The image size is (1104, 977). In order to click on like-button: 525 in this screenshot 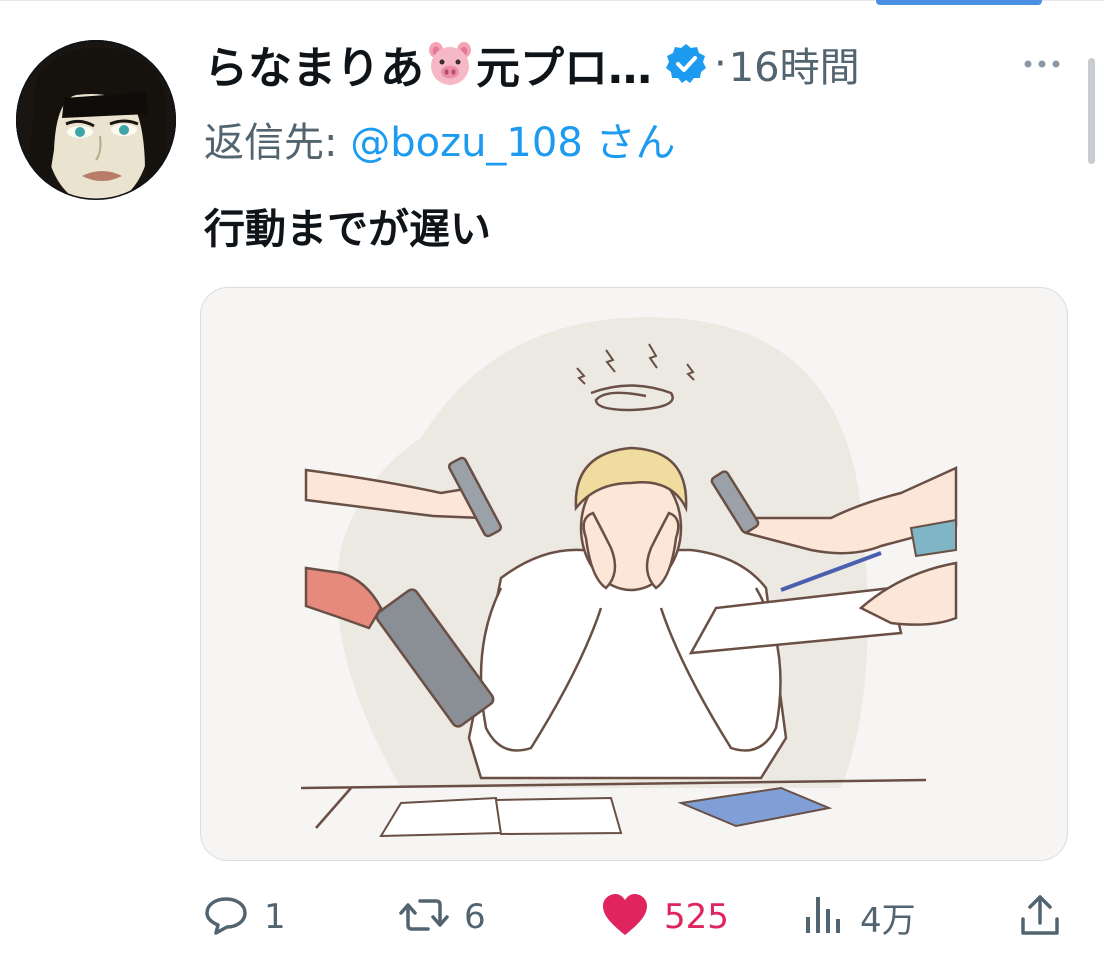, I will do `click(664, 917)`.